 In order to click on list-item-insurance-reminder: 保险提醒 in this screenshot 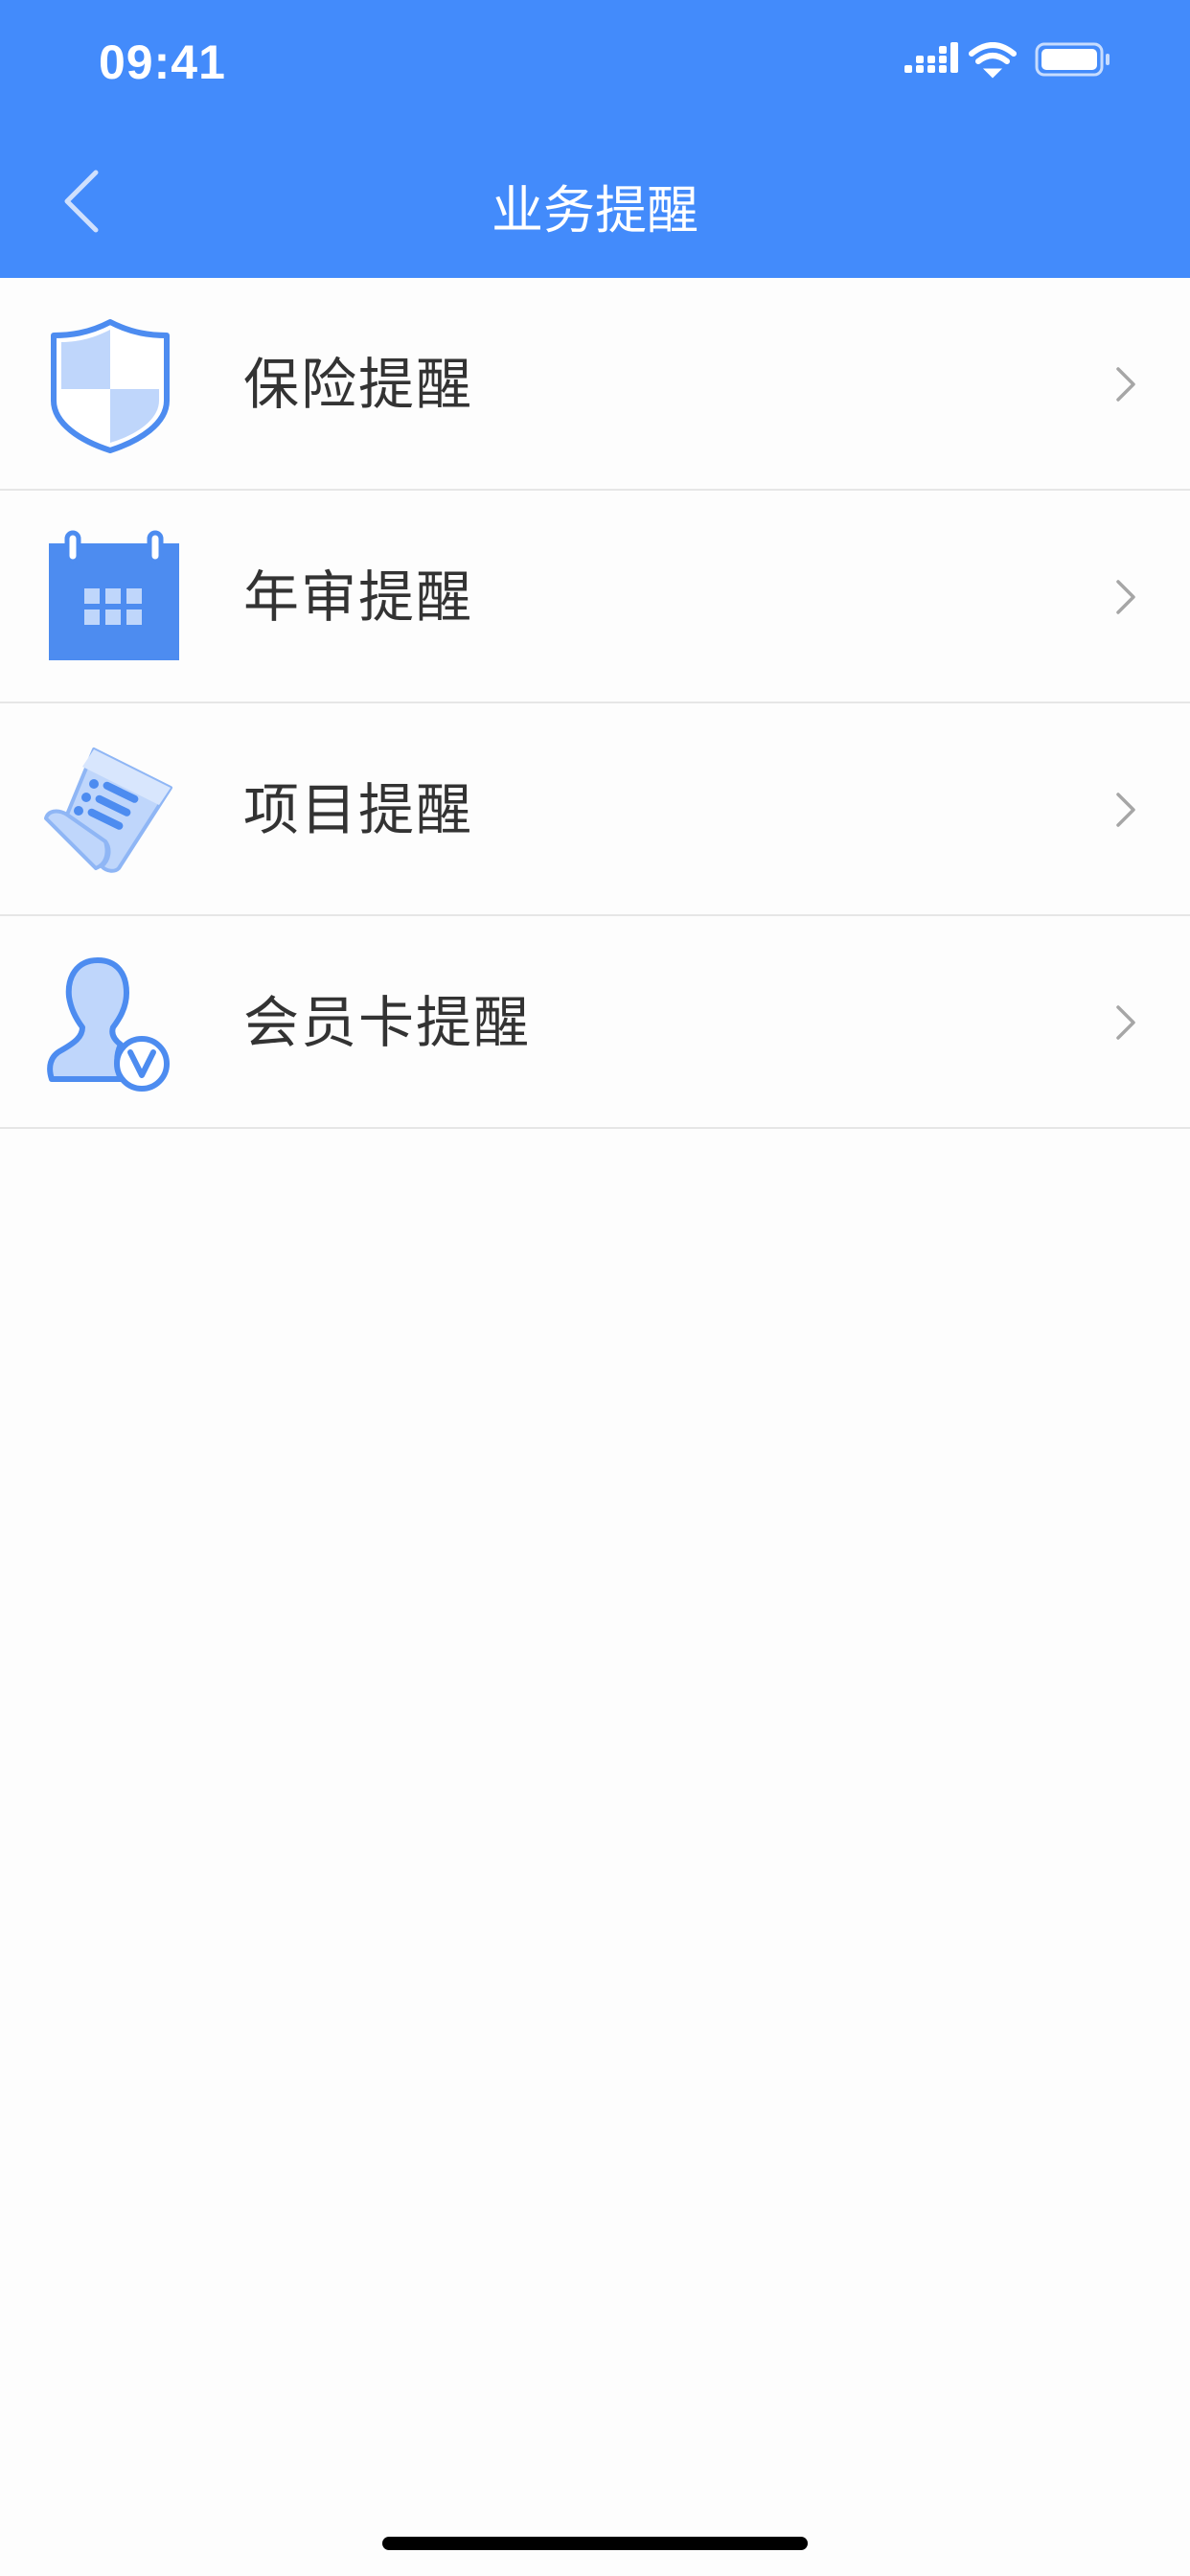, I will do `click(595, 384)`.